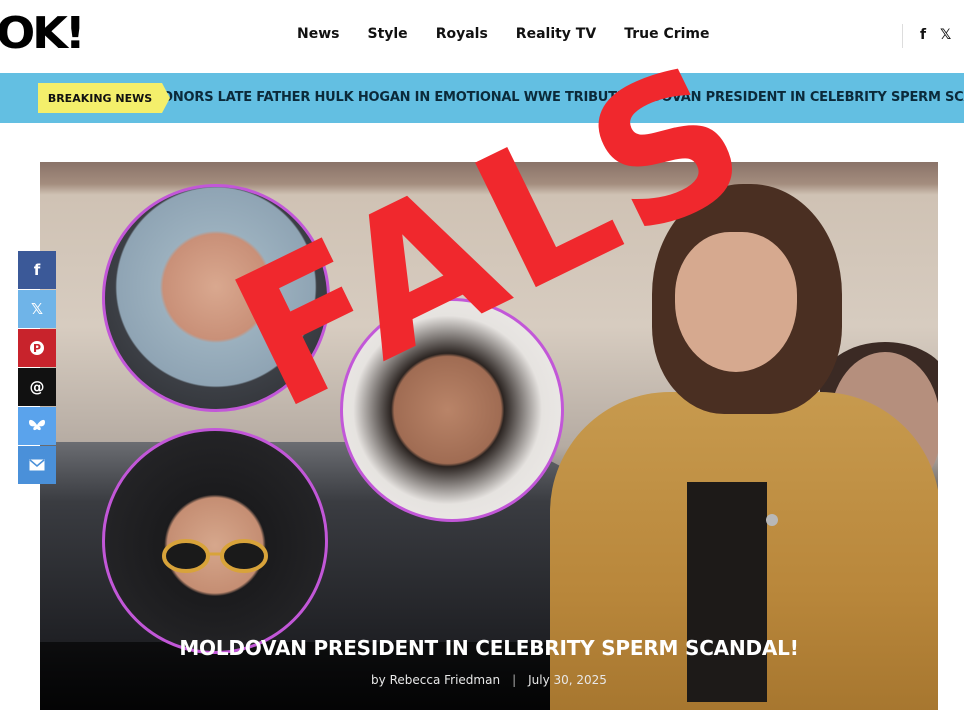 This screenshot has width=964, height=710. I want to click on nav-item-royals: Royals, so click(462, 34).